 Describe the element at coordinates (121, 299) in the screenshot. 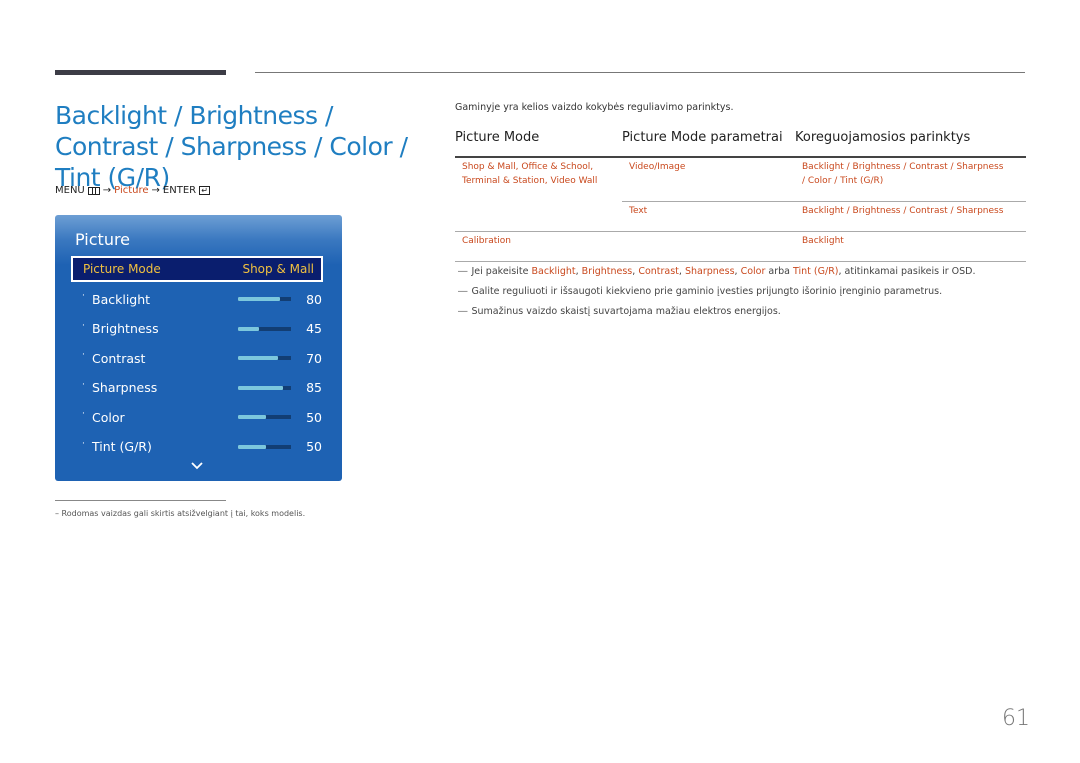

I see `osd-item-label: Backlight` at that location.